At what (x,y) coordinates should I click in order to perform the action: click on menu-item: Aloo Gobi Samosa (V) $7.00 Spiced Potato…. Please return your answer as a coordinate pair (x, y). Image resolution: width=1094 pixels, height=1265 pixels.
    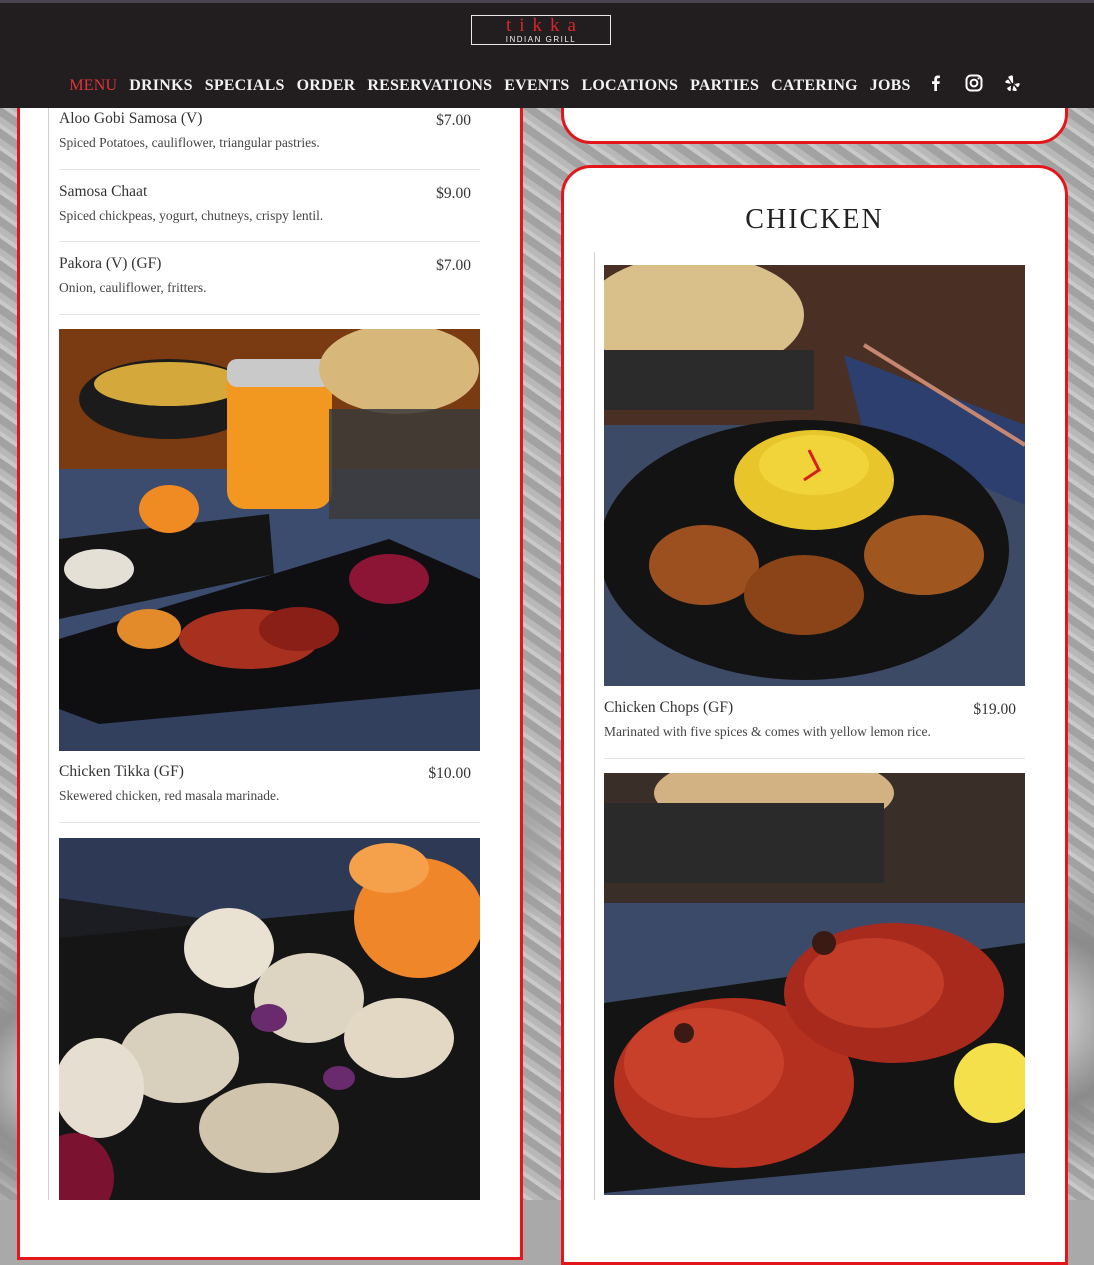
    Looking at the image, I should click on (265, 135).